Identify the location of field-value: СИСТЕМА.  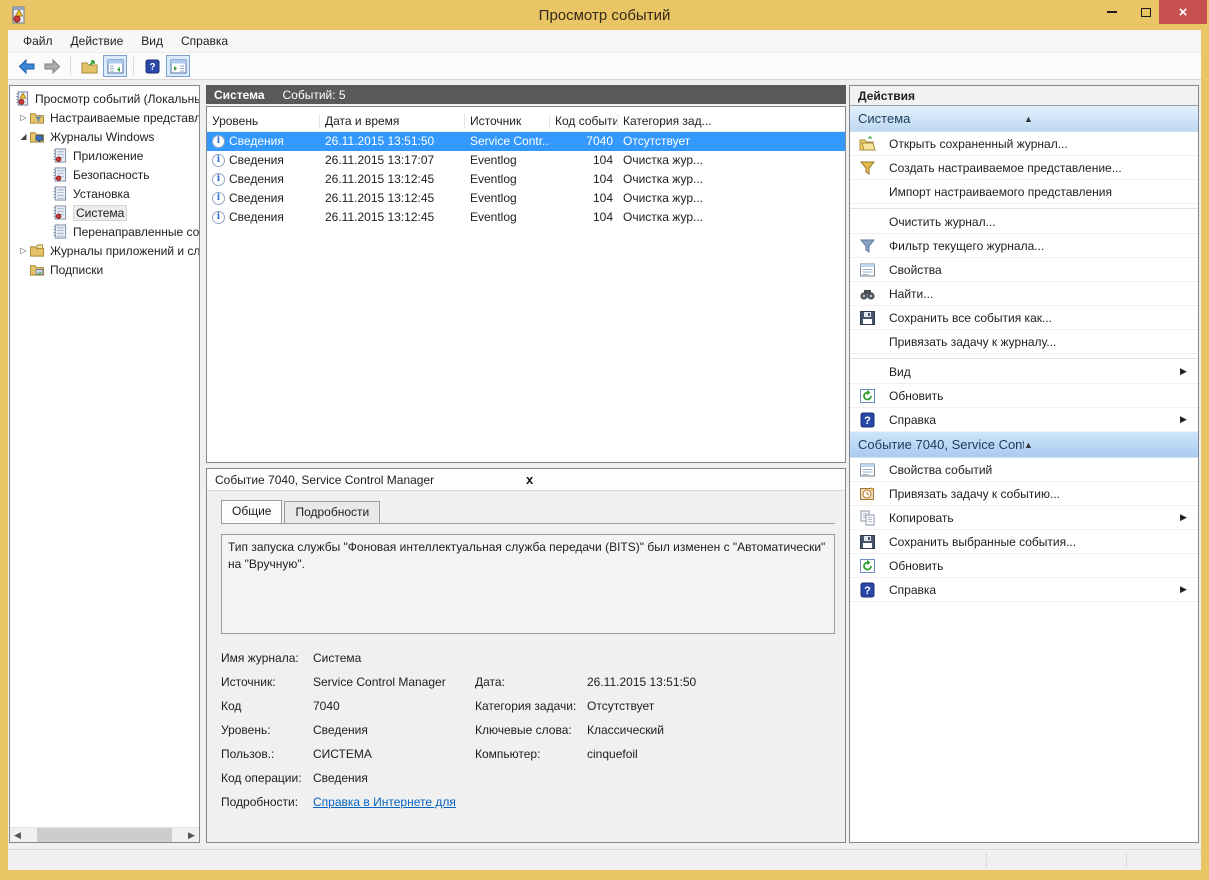
(342, 754).